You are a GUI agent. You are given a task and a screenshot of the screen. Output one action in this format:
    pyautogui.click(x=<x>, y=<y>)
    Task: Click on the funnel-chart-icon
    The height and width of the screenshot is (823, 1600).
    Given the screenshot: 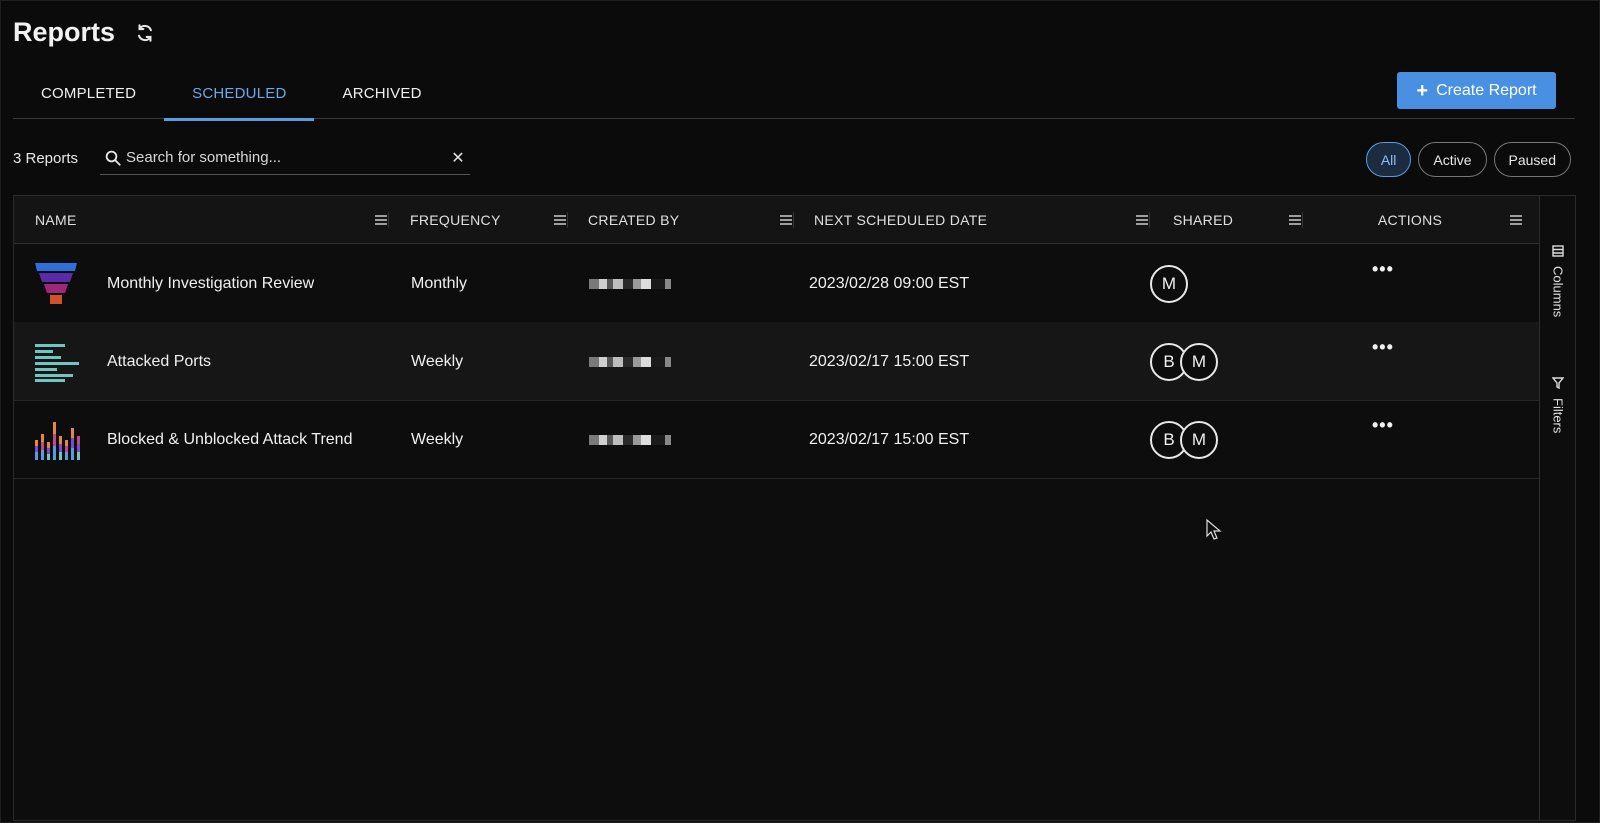 What is the action you would take?
    pyautogui.click(x=59, y=283)
    